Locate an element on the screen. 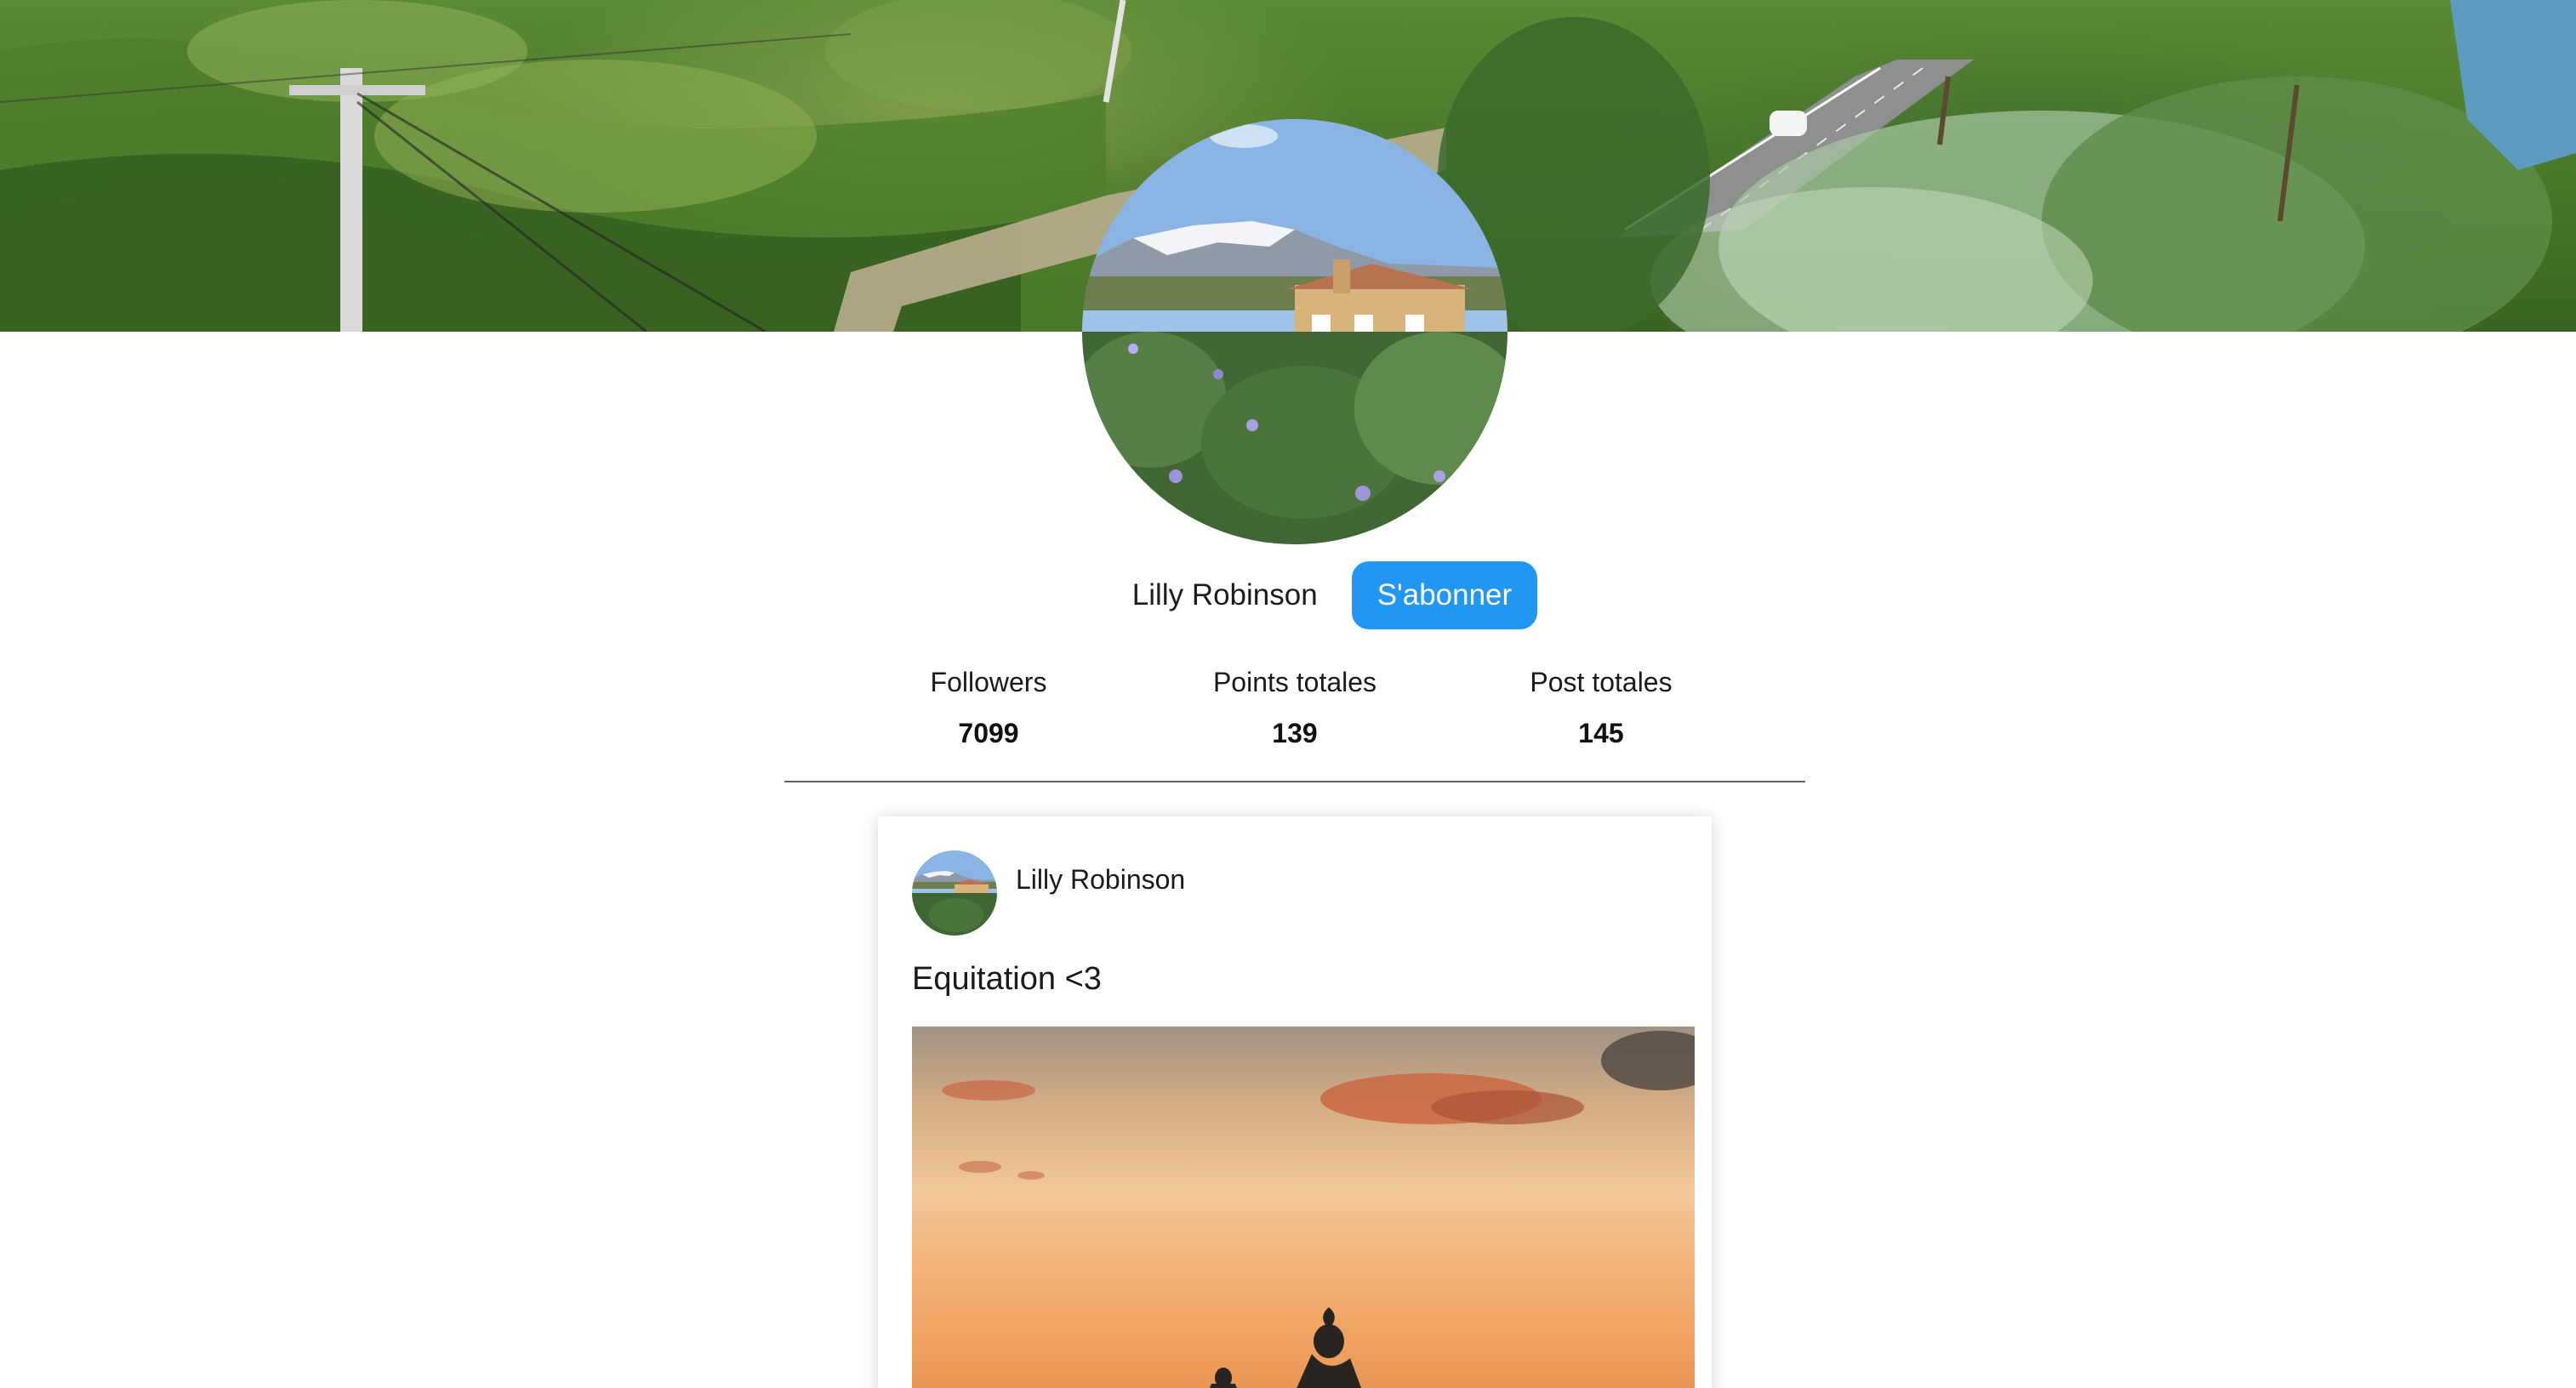 The image size is (2576, 1388). stat-points: Points totales 139 is located at coordinates (1294, 707).